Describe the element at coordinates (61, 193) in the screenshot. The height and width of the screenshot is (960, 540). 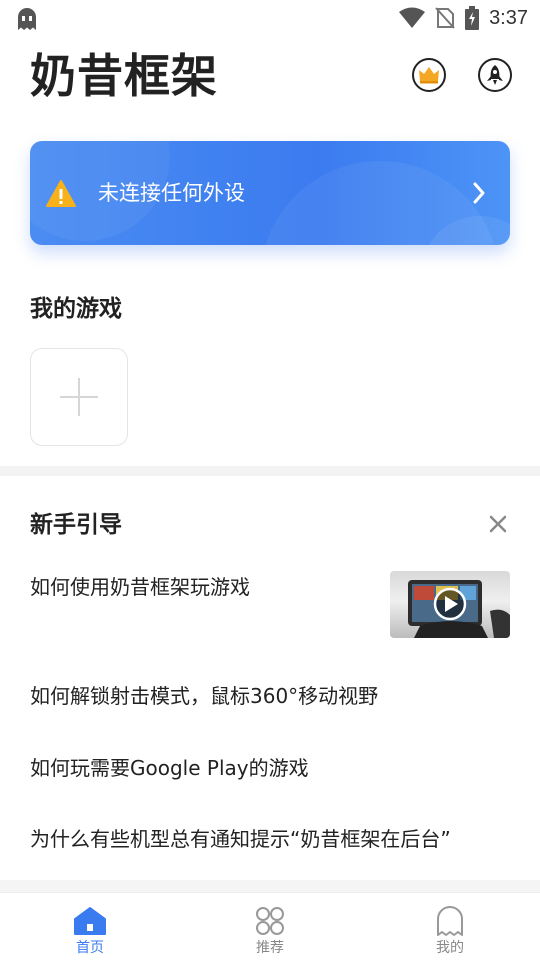
I see `warning-icon` at that location.